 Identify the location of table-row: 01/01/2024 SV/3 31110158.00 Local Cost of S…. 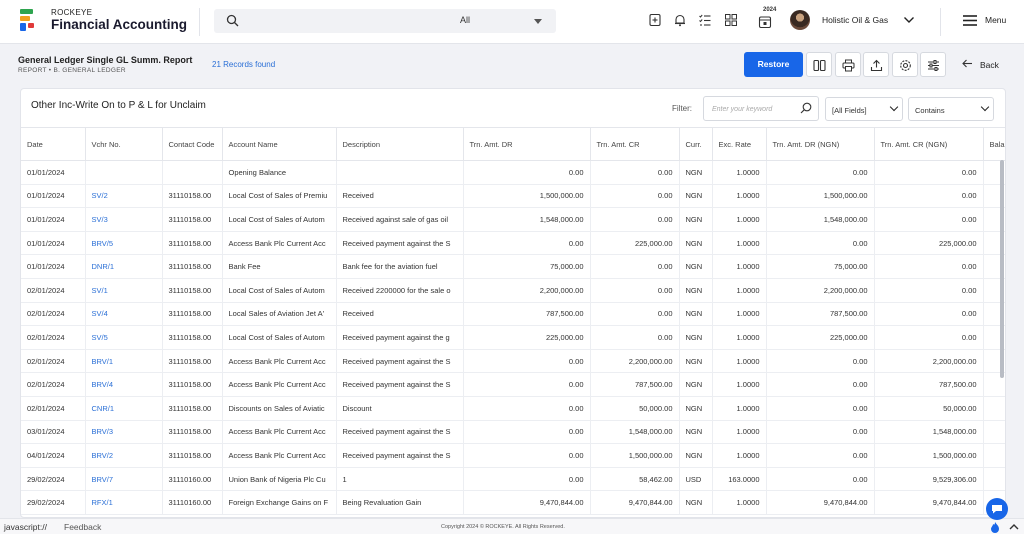
(513, 219).